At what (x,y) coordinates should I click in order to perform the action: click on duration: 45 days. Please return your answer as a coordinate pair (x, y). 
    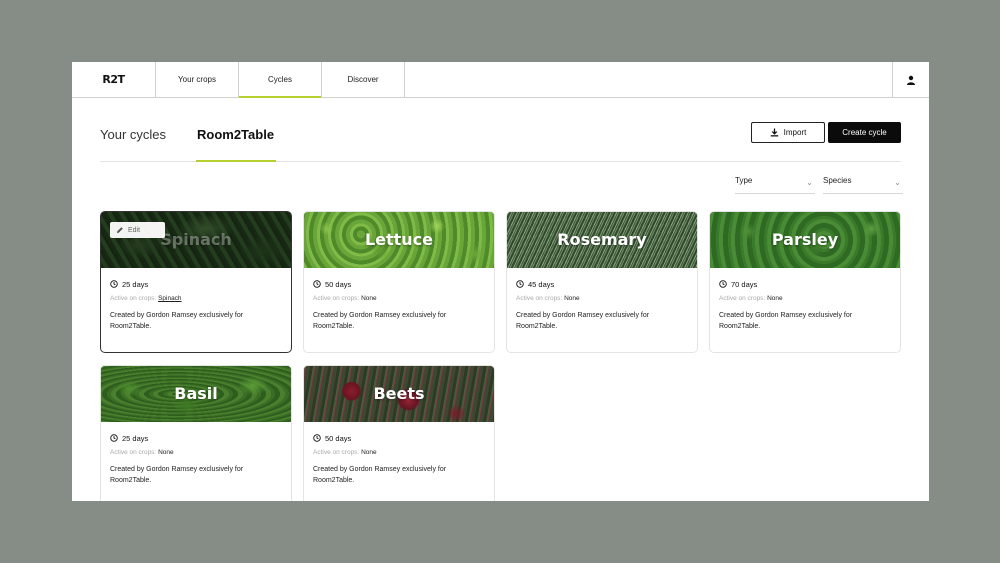
    Looking at the image, I should click on (602, 284).